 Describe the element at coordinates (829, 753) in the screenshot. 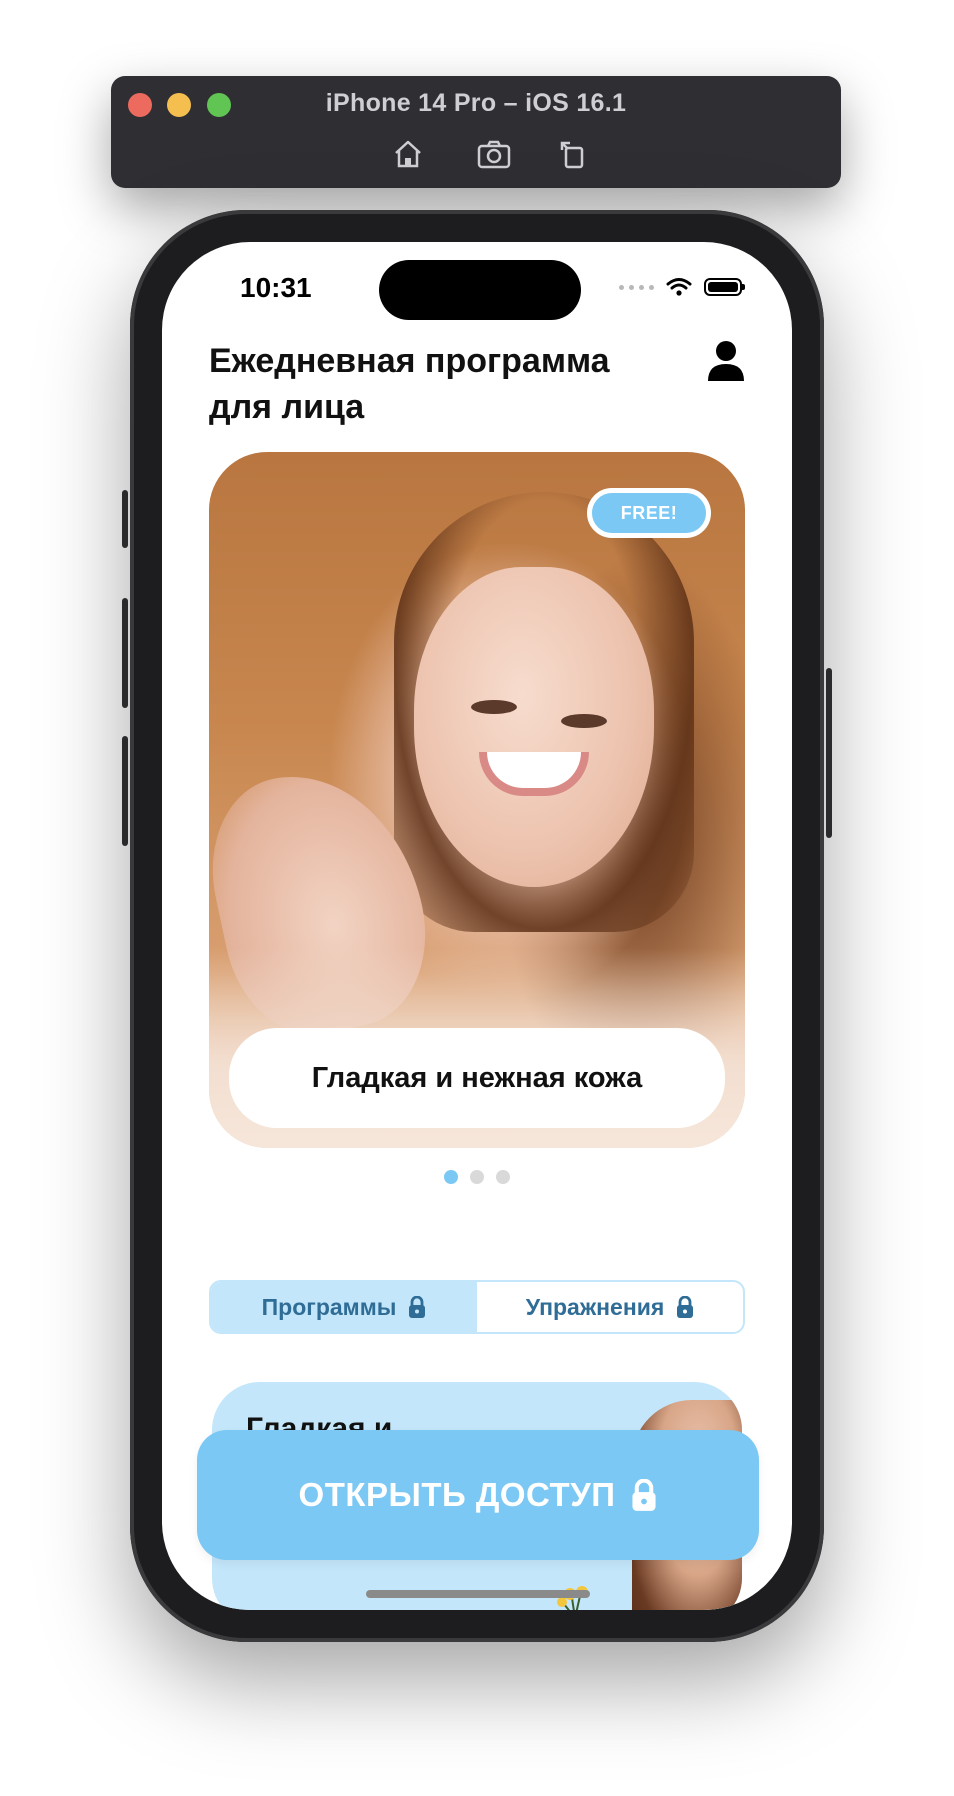

I see `power-button` at that location.